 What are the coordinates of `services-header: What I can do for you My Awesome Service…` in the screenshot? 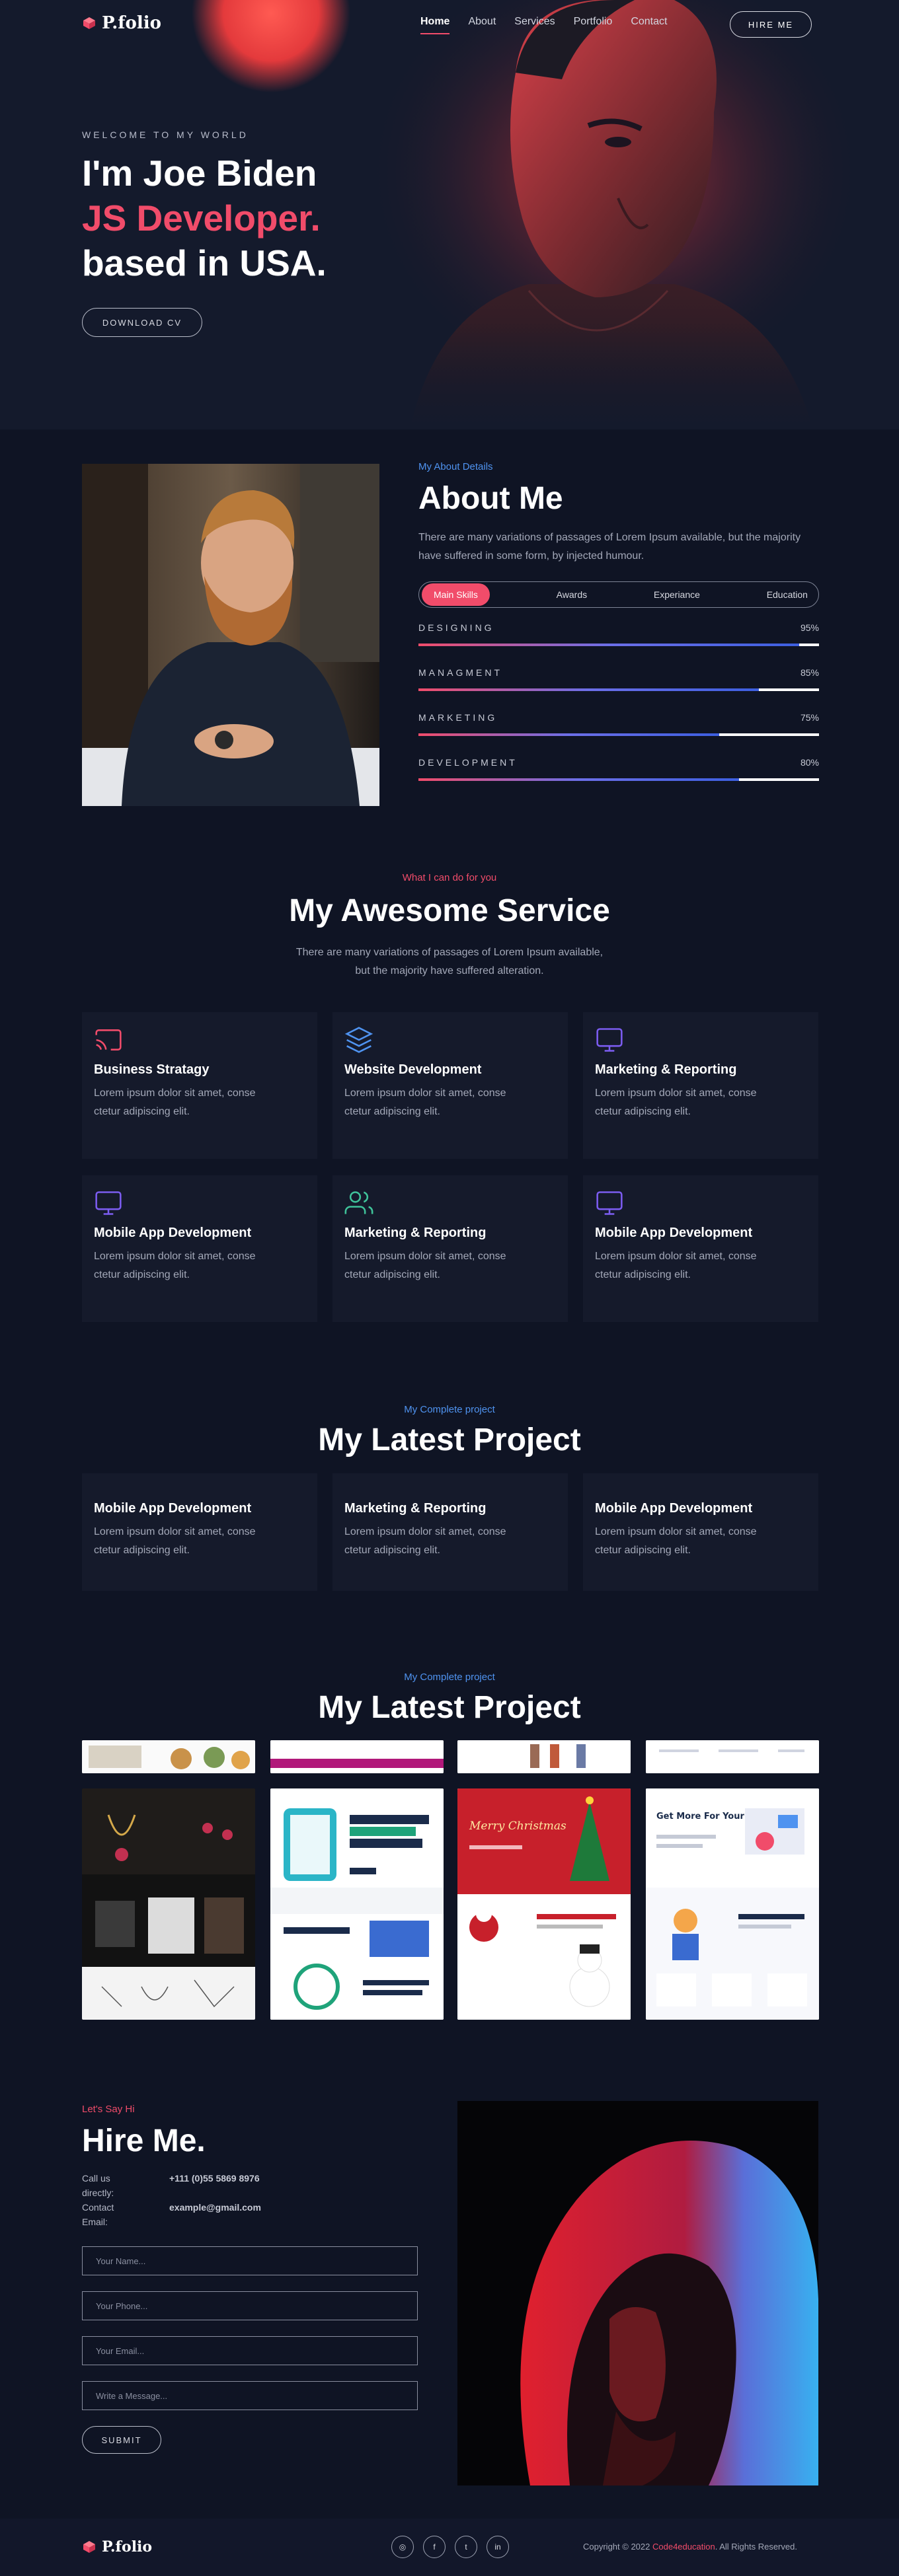 It's located at (449, 926).